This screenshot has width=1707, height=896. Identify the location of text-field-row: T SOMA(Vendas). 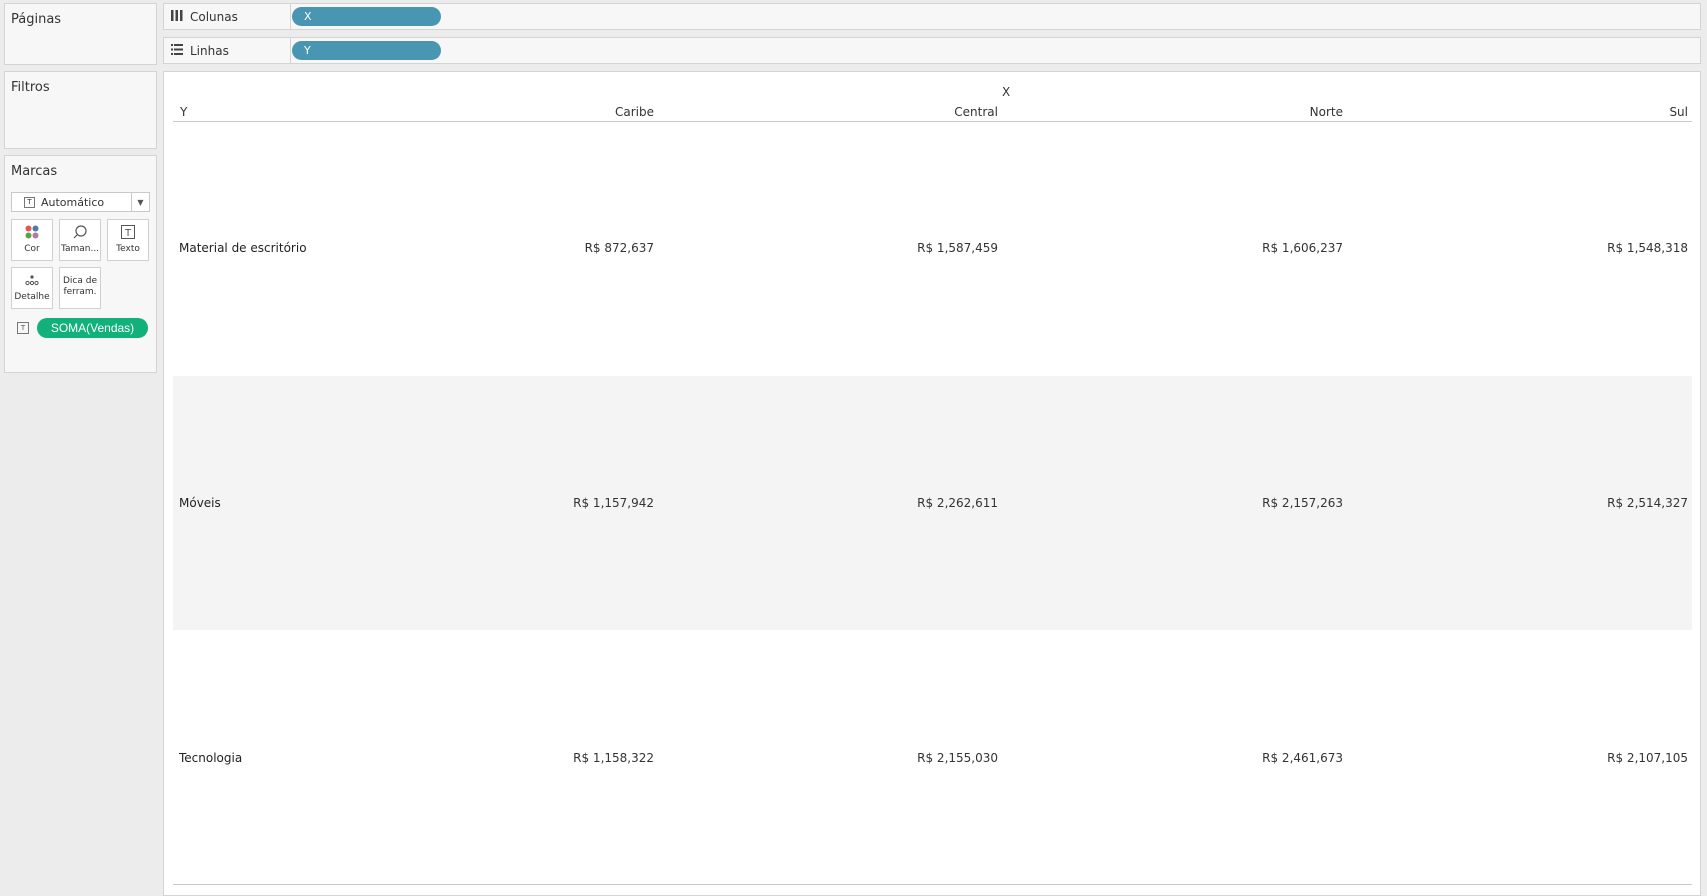
(82, 328).